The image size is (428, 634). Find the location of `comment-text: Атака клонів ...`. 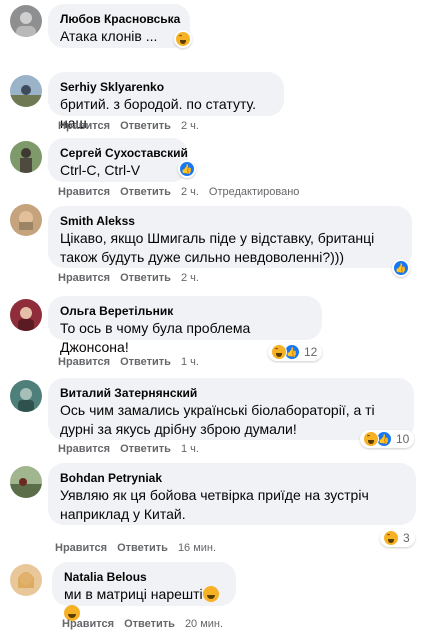

comment-text: Атака клонів ... is located at coordinates (109, 36).